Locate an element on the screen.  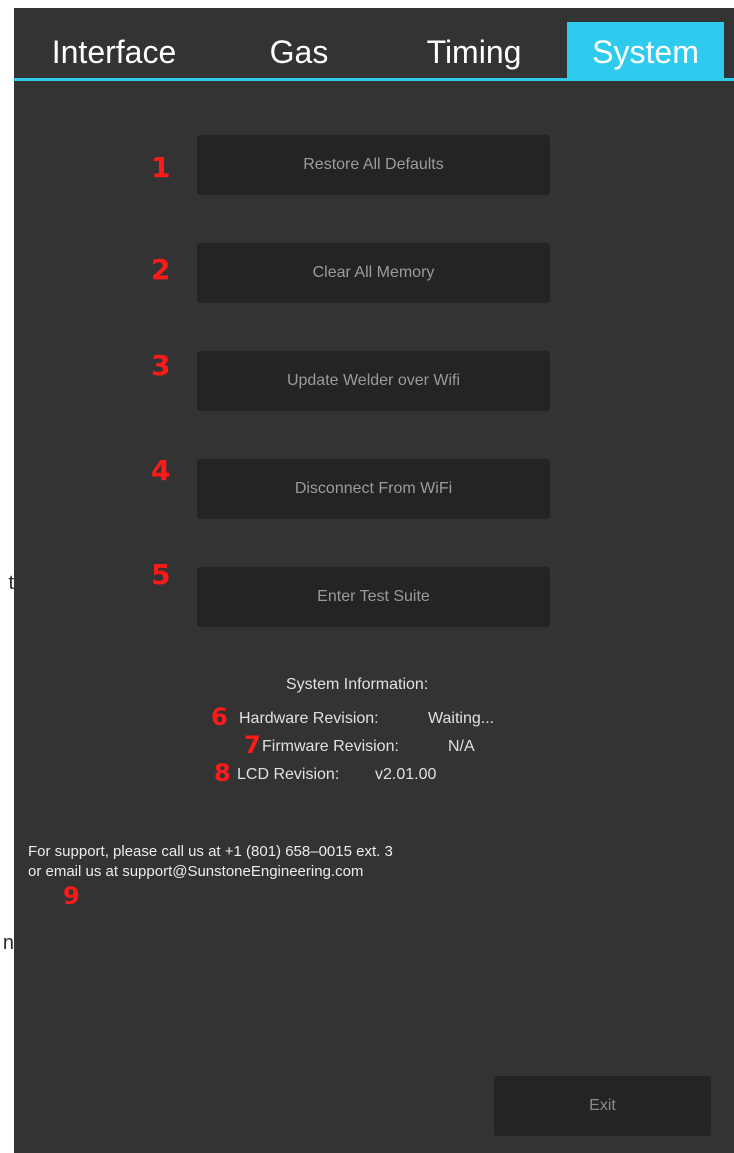
update-wifi-button: Update Welder over Wifi is located at coordinates (373, 381).